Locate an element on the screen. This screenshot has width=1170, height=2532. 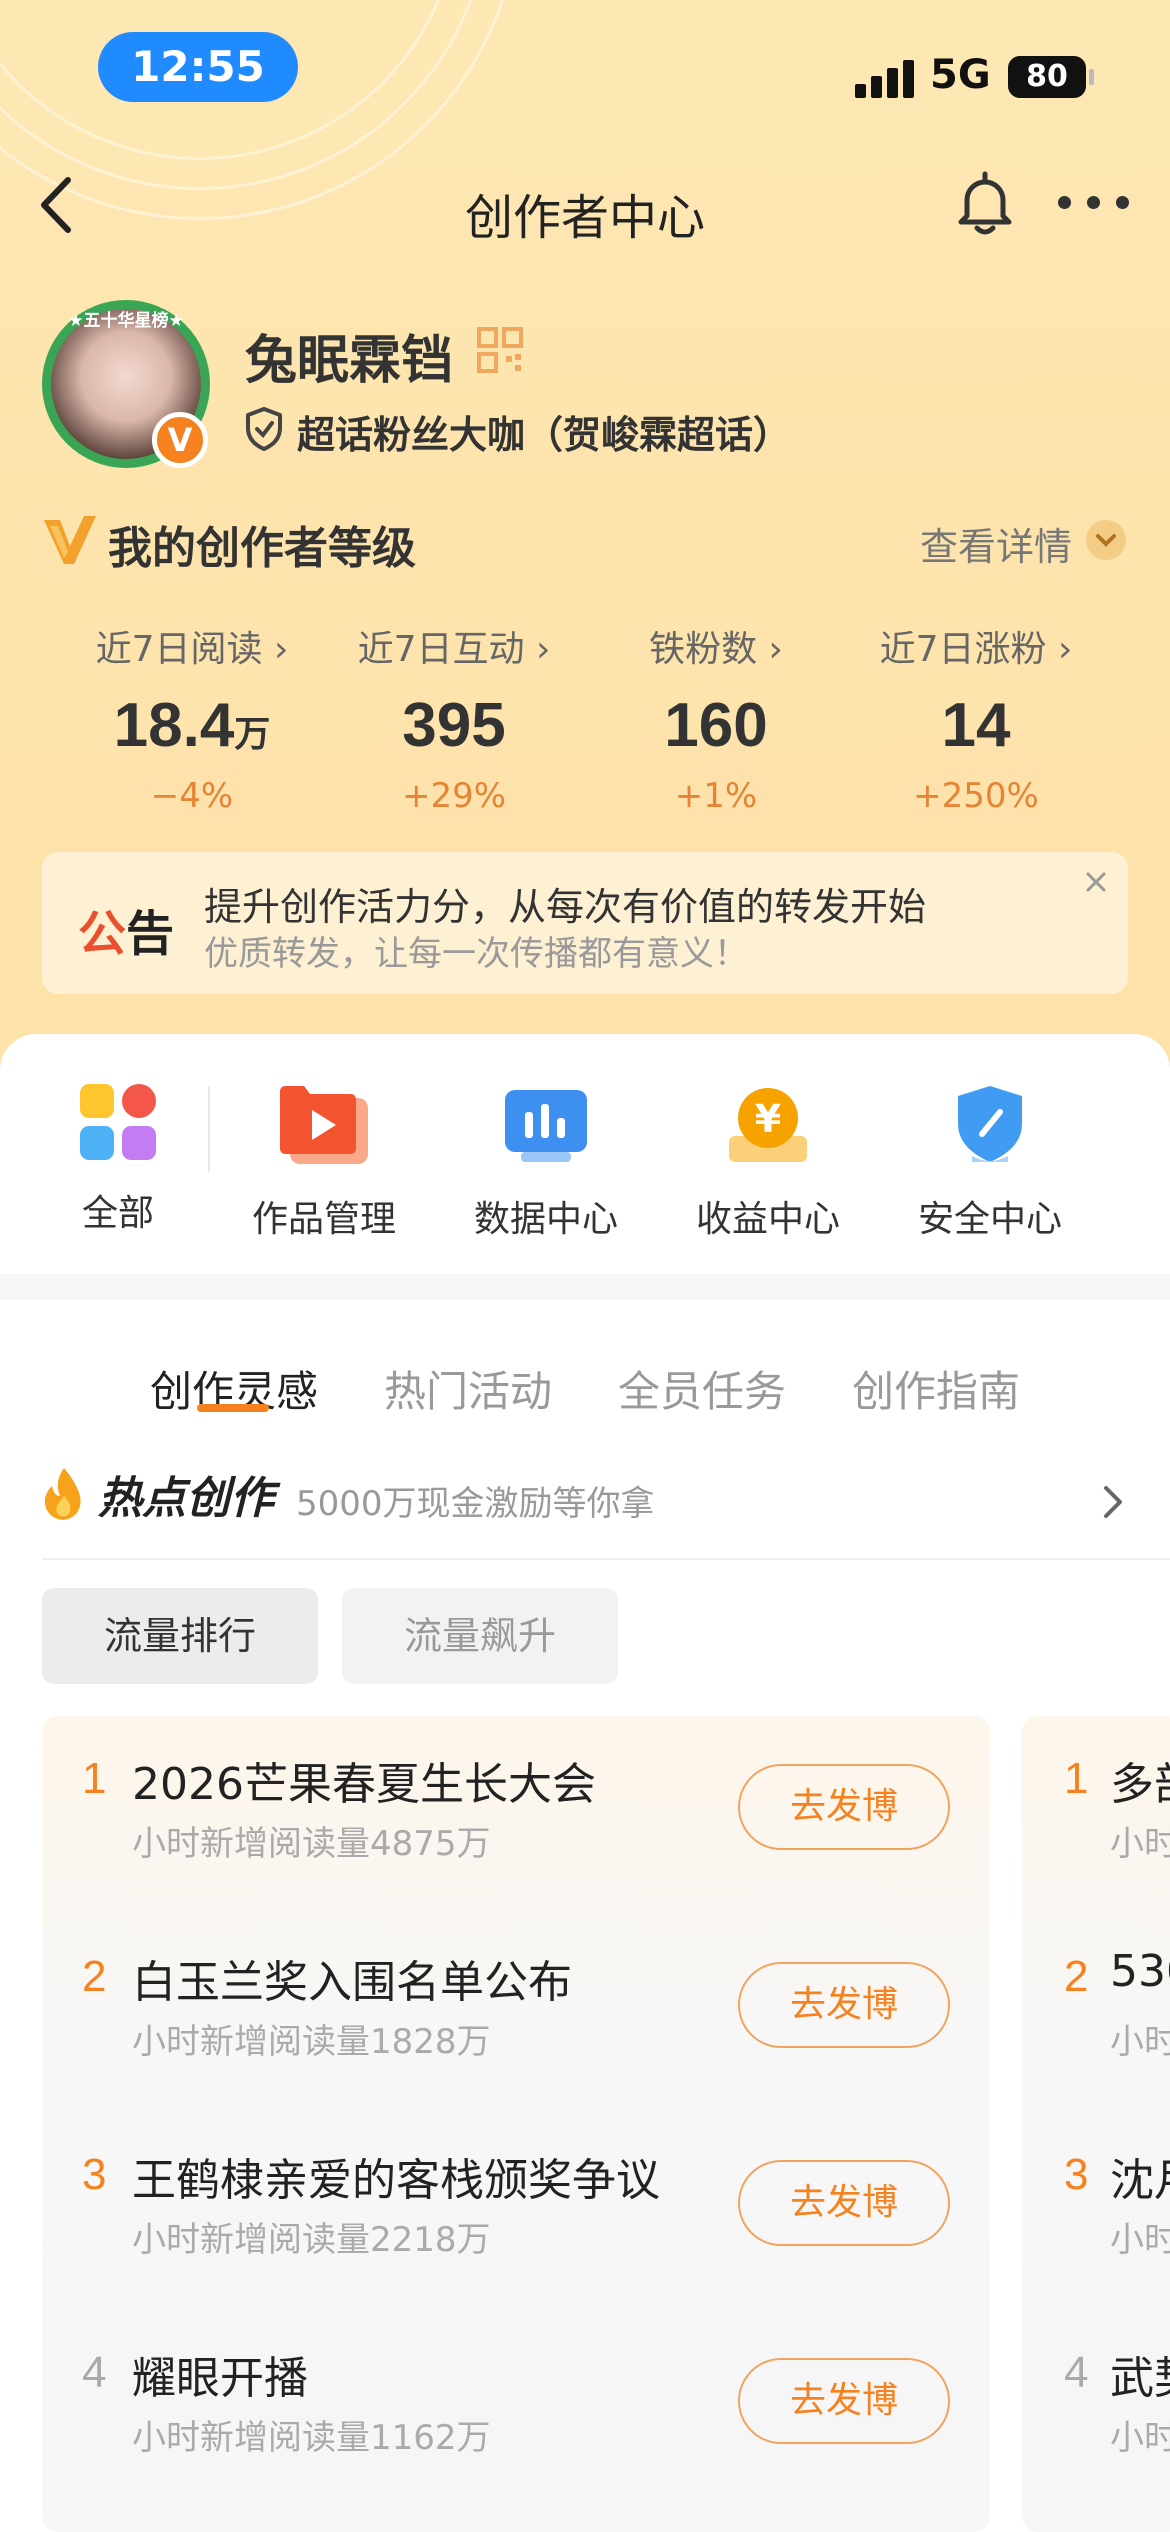
announcement-title: 提升创作活力分，从每次有价值的转发开始 is located at coordinates (565, 907).